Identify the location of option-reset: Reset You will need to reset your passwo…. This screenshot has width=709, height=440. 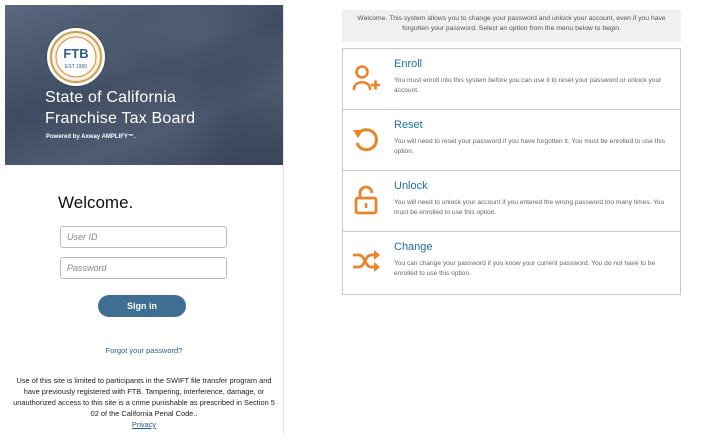
(511, 140).